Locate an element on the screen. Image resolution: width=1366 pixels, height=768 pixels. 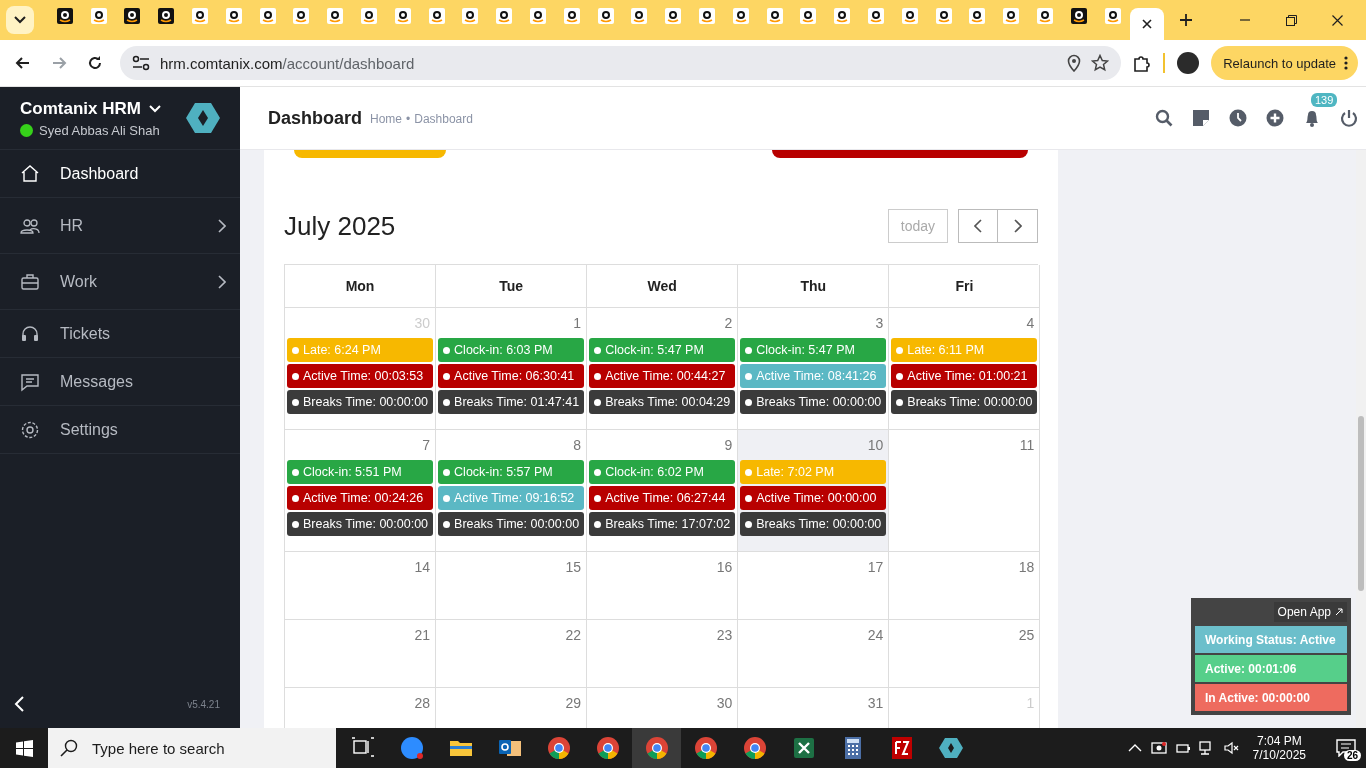
day-cell: 24 is located at coordinates (814, 654).